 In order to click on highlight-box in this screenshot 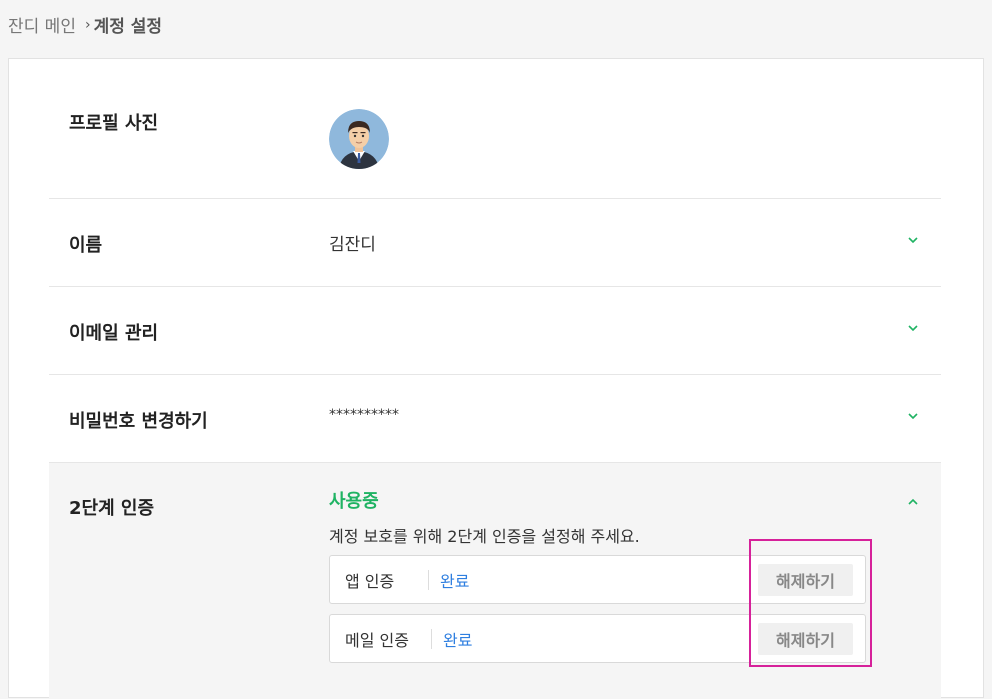, I will do `click(810, 603)`.